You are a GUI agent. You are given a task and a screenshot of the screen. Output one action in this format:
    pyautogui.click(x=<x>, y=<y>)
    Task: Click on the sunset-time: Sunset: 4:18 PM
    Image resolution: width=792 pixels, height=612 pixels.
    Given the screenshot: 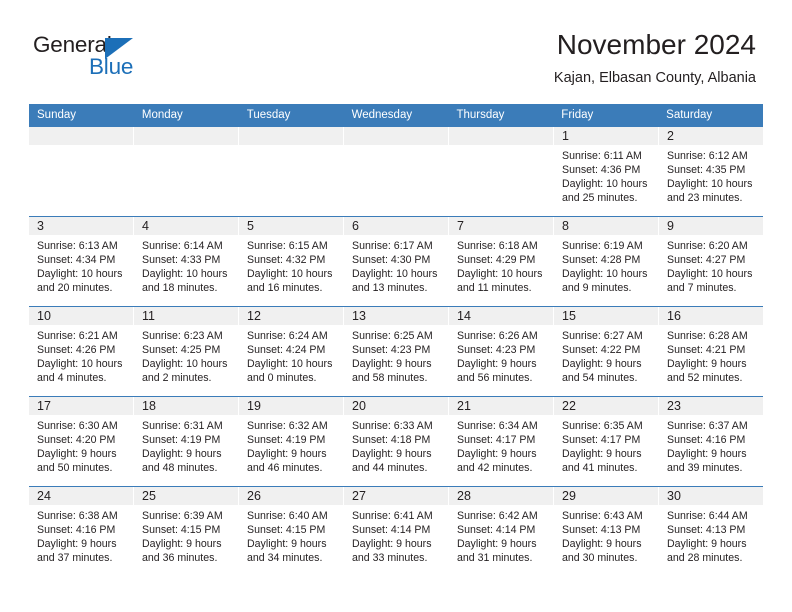 What is the action you would take?
    pyautogui.click(x=391, y=440)
    